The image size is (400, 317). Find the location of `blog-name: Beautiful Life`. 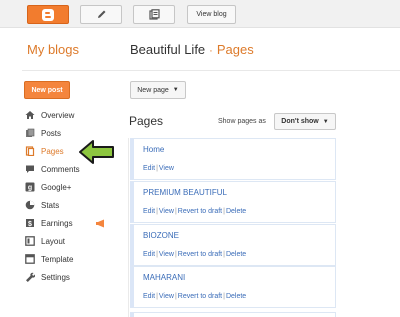

blog-name: Beautiful Life is located at coordinates (167, 49).